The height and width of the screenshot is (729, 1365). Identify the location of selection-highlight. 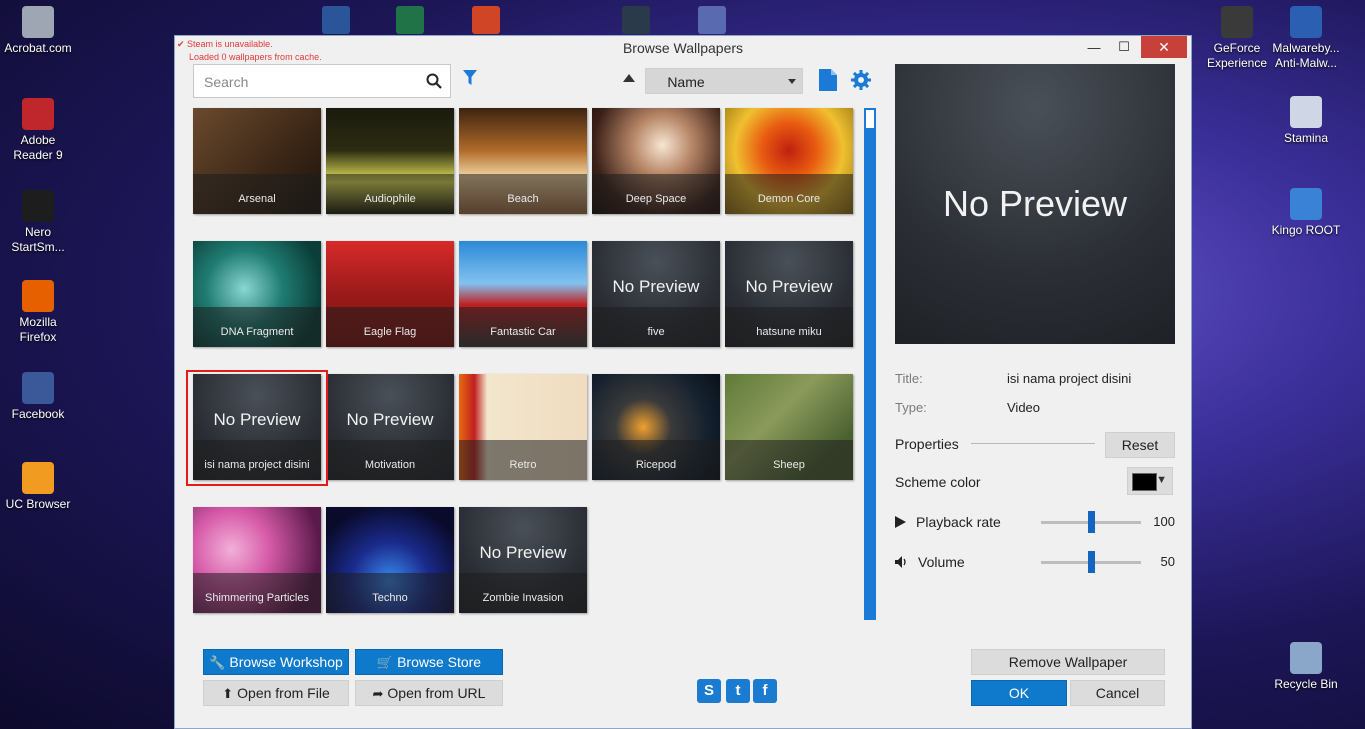
(257, 428).